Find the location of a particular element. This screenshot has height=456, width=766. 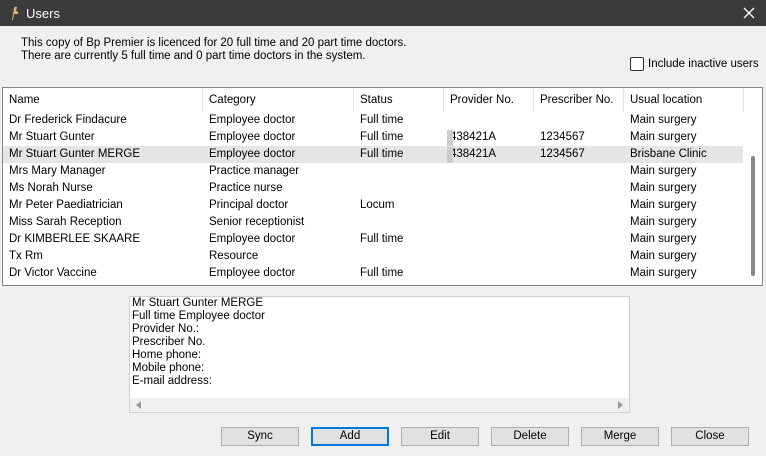

cell-category: Principal doctor is located at coordinates (249, 205).